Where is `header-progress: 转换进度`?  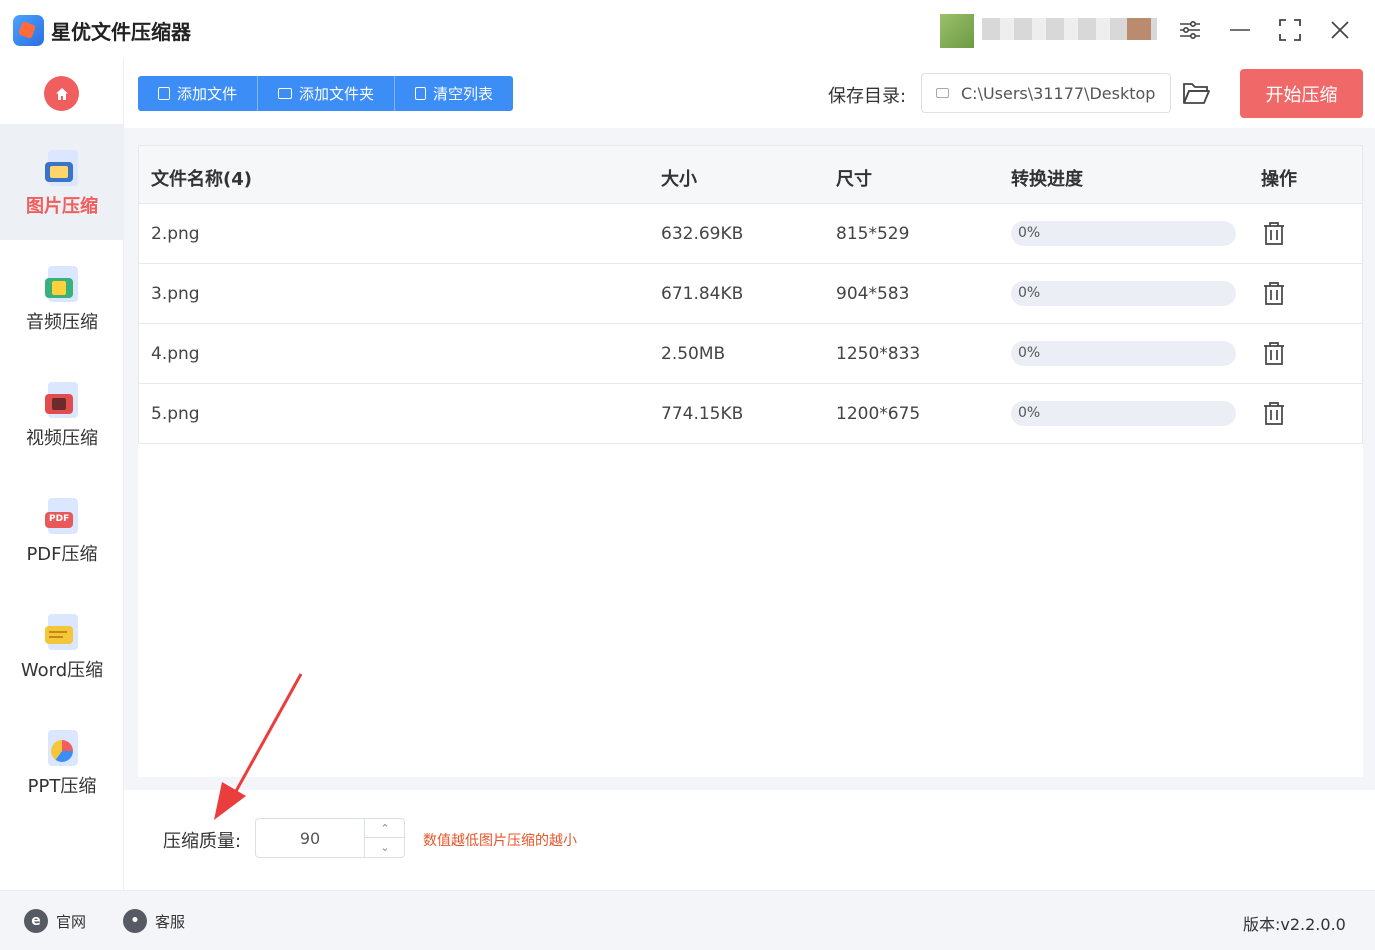
header-progress: 转换进度 is located at coordinates (1047, 179).